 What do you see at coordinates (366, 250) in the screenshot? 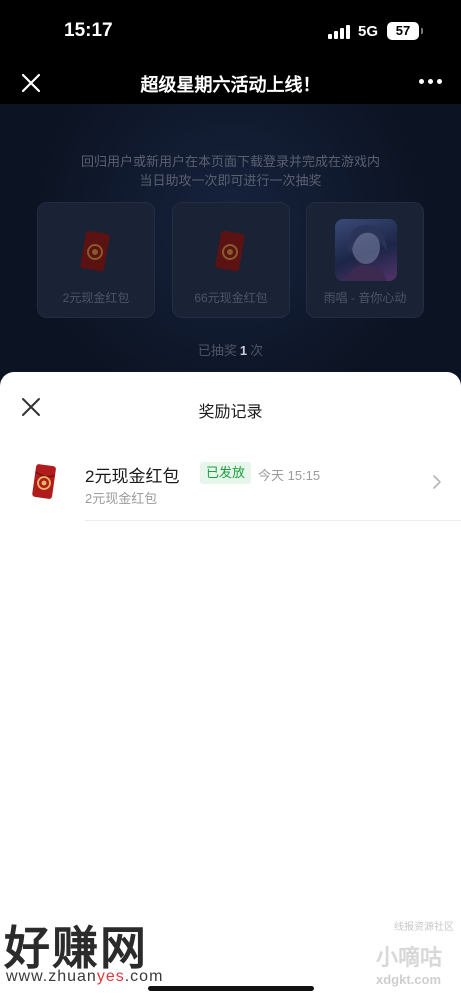
I see `character-avatar` at bounding box center [366, 250].